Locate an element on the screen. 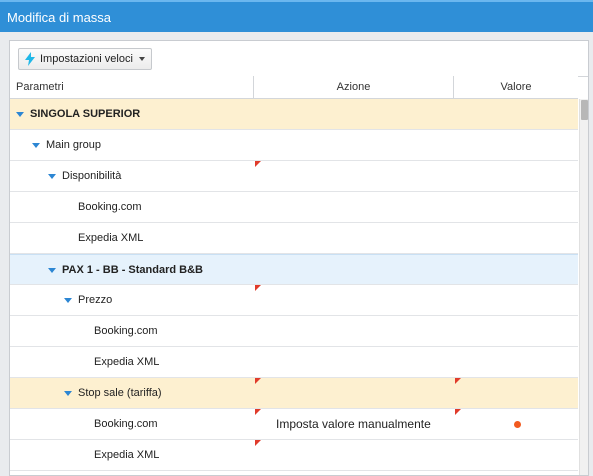  quick-settings-label: Impostazioni veloci is located at coordinates (86, 59).